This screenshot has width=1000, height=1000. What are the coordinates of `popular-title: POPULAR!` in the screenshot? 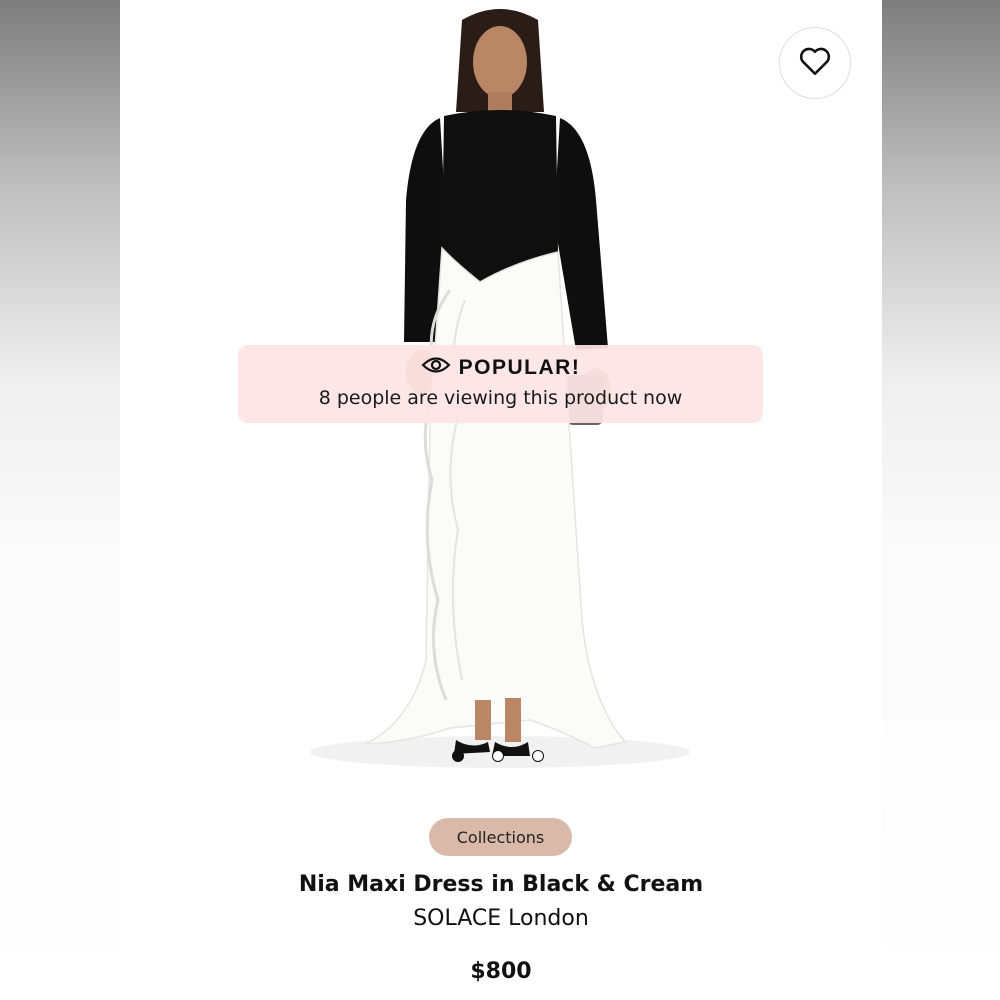 It's located at (519, 367).